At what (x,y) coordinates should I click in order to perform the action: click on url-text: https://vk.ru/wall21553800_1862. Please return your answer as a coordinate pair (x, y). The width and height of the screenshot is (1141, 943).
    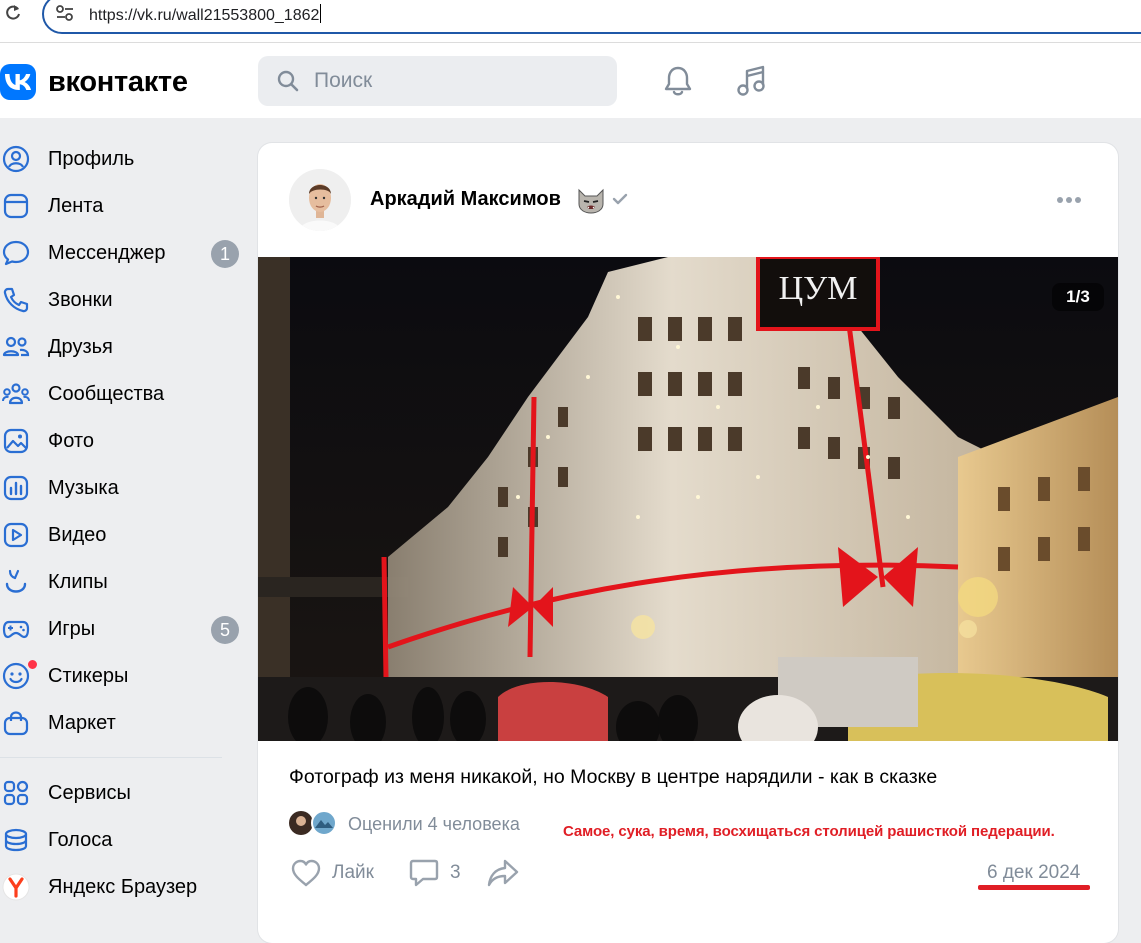
    Looking at the image, I should click on (205, 14).